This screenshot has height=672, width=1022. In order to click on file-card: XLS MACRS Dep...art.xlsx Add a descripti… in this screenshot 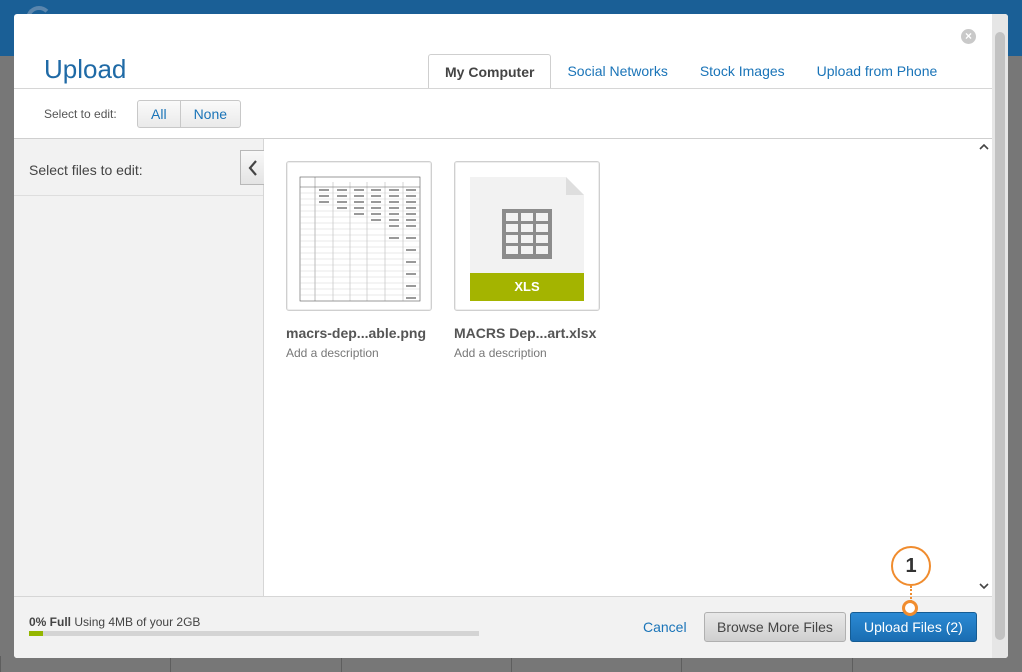, I will do `click(529, 260)`.